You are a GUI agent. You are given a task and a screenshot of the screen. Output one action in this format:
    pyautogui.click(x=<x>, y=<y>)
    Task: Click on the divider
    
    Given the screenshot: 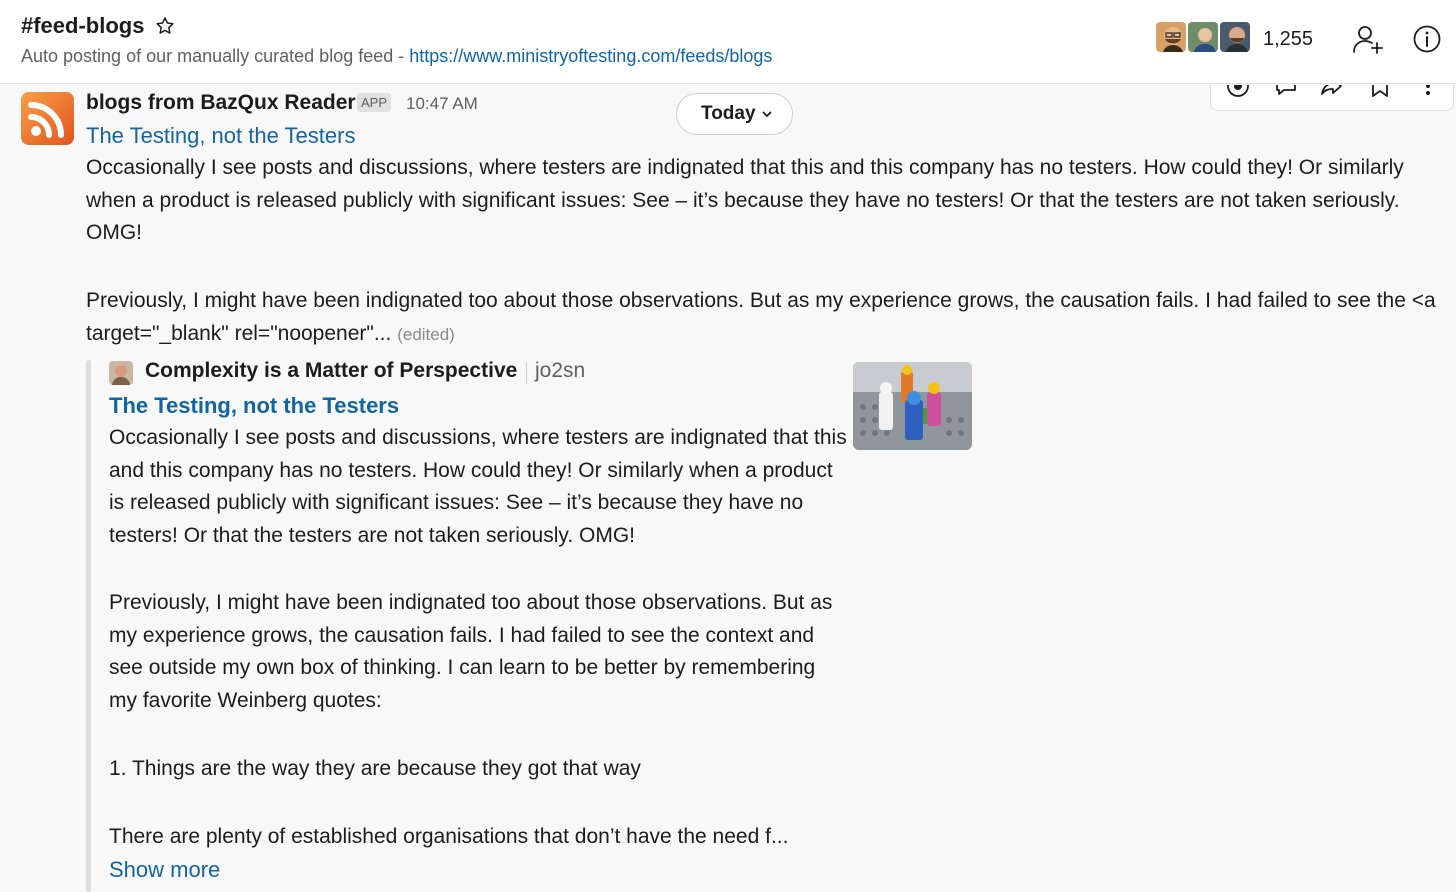 What is the action you would take?
    pyautogui.click(x=526, y=373)
    